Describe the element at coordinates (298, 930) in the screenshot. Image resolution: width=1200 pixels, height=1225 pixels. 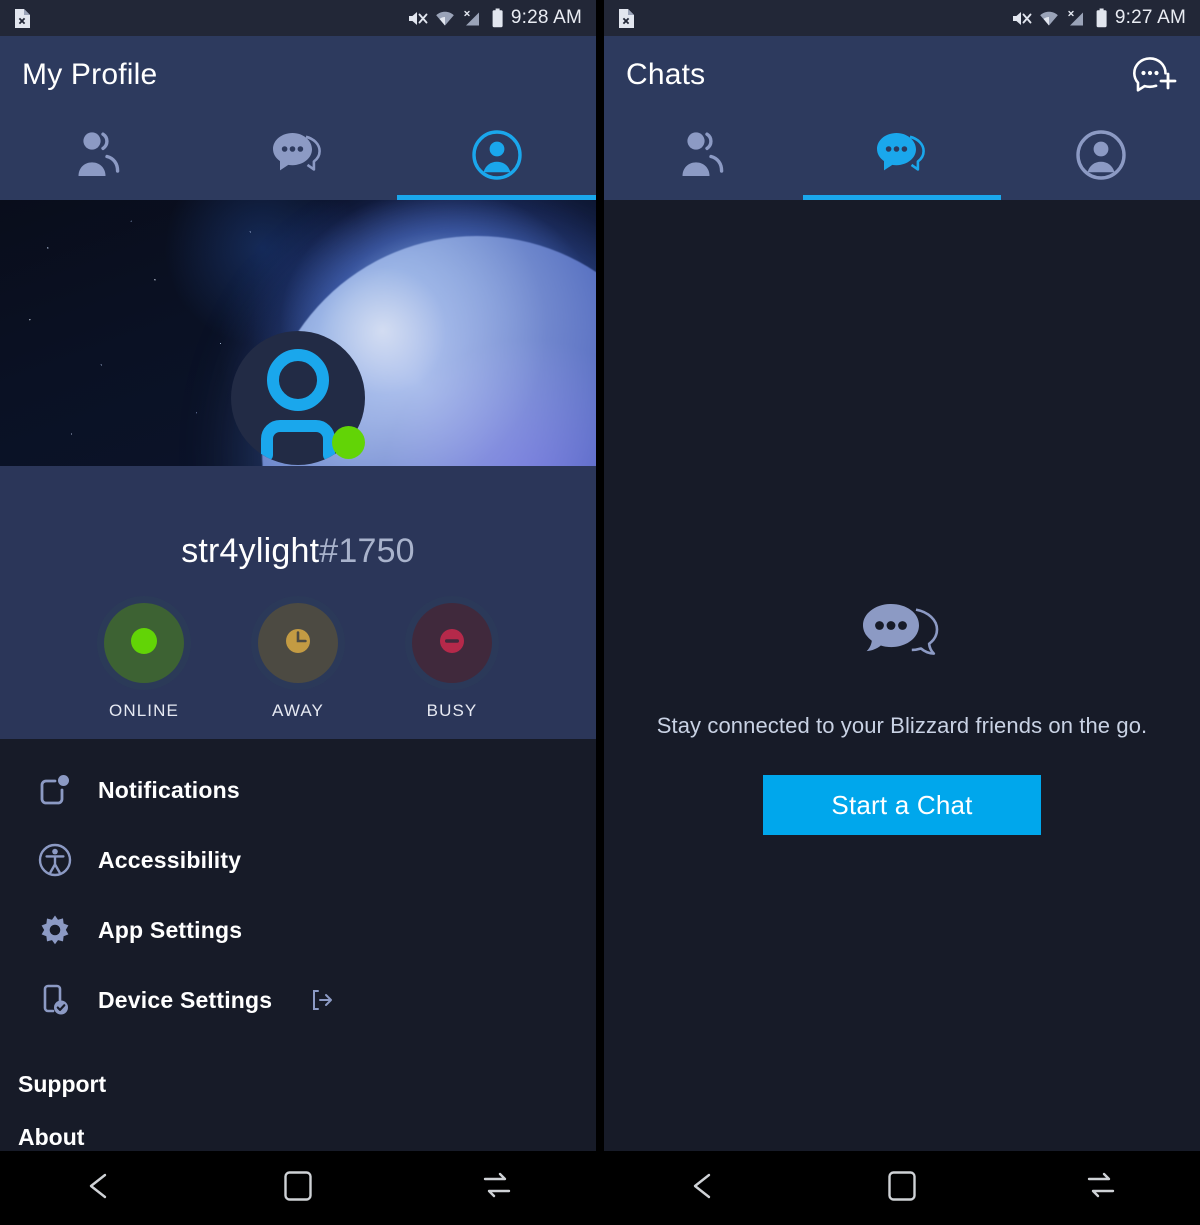
I see `menu-item-app-settings: App Settings` at that location.